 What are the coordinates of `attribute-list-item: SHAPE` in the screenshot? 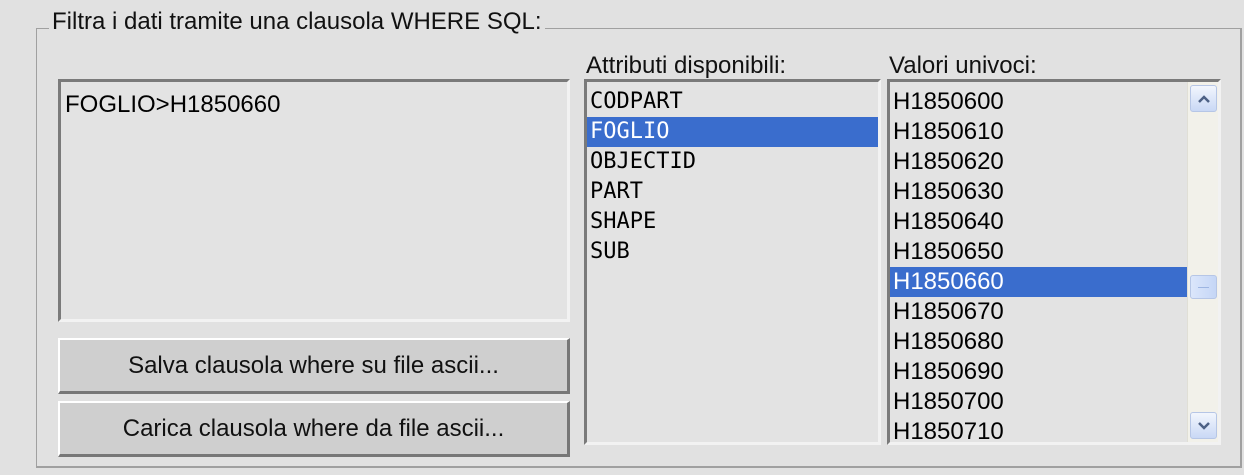 It's located at (732, 222).